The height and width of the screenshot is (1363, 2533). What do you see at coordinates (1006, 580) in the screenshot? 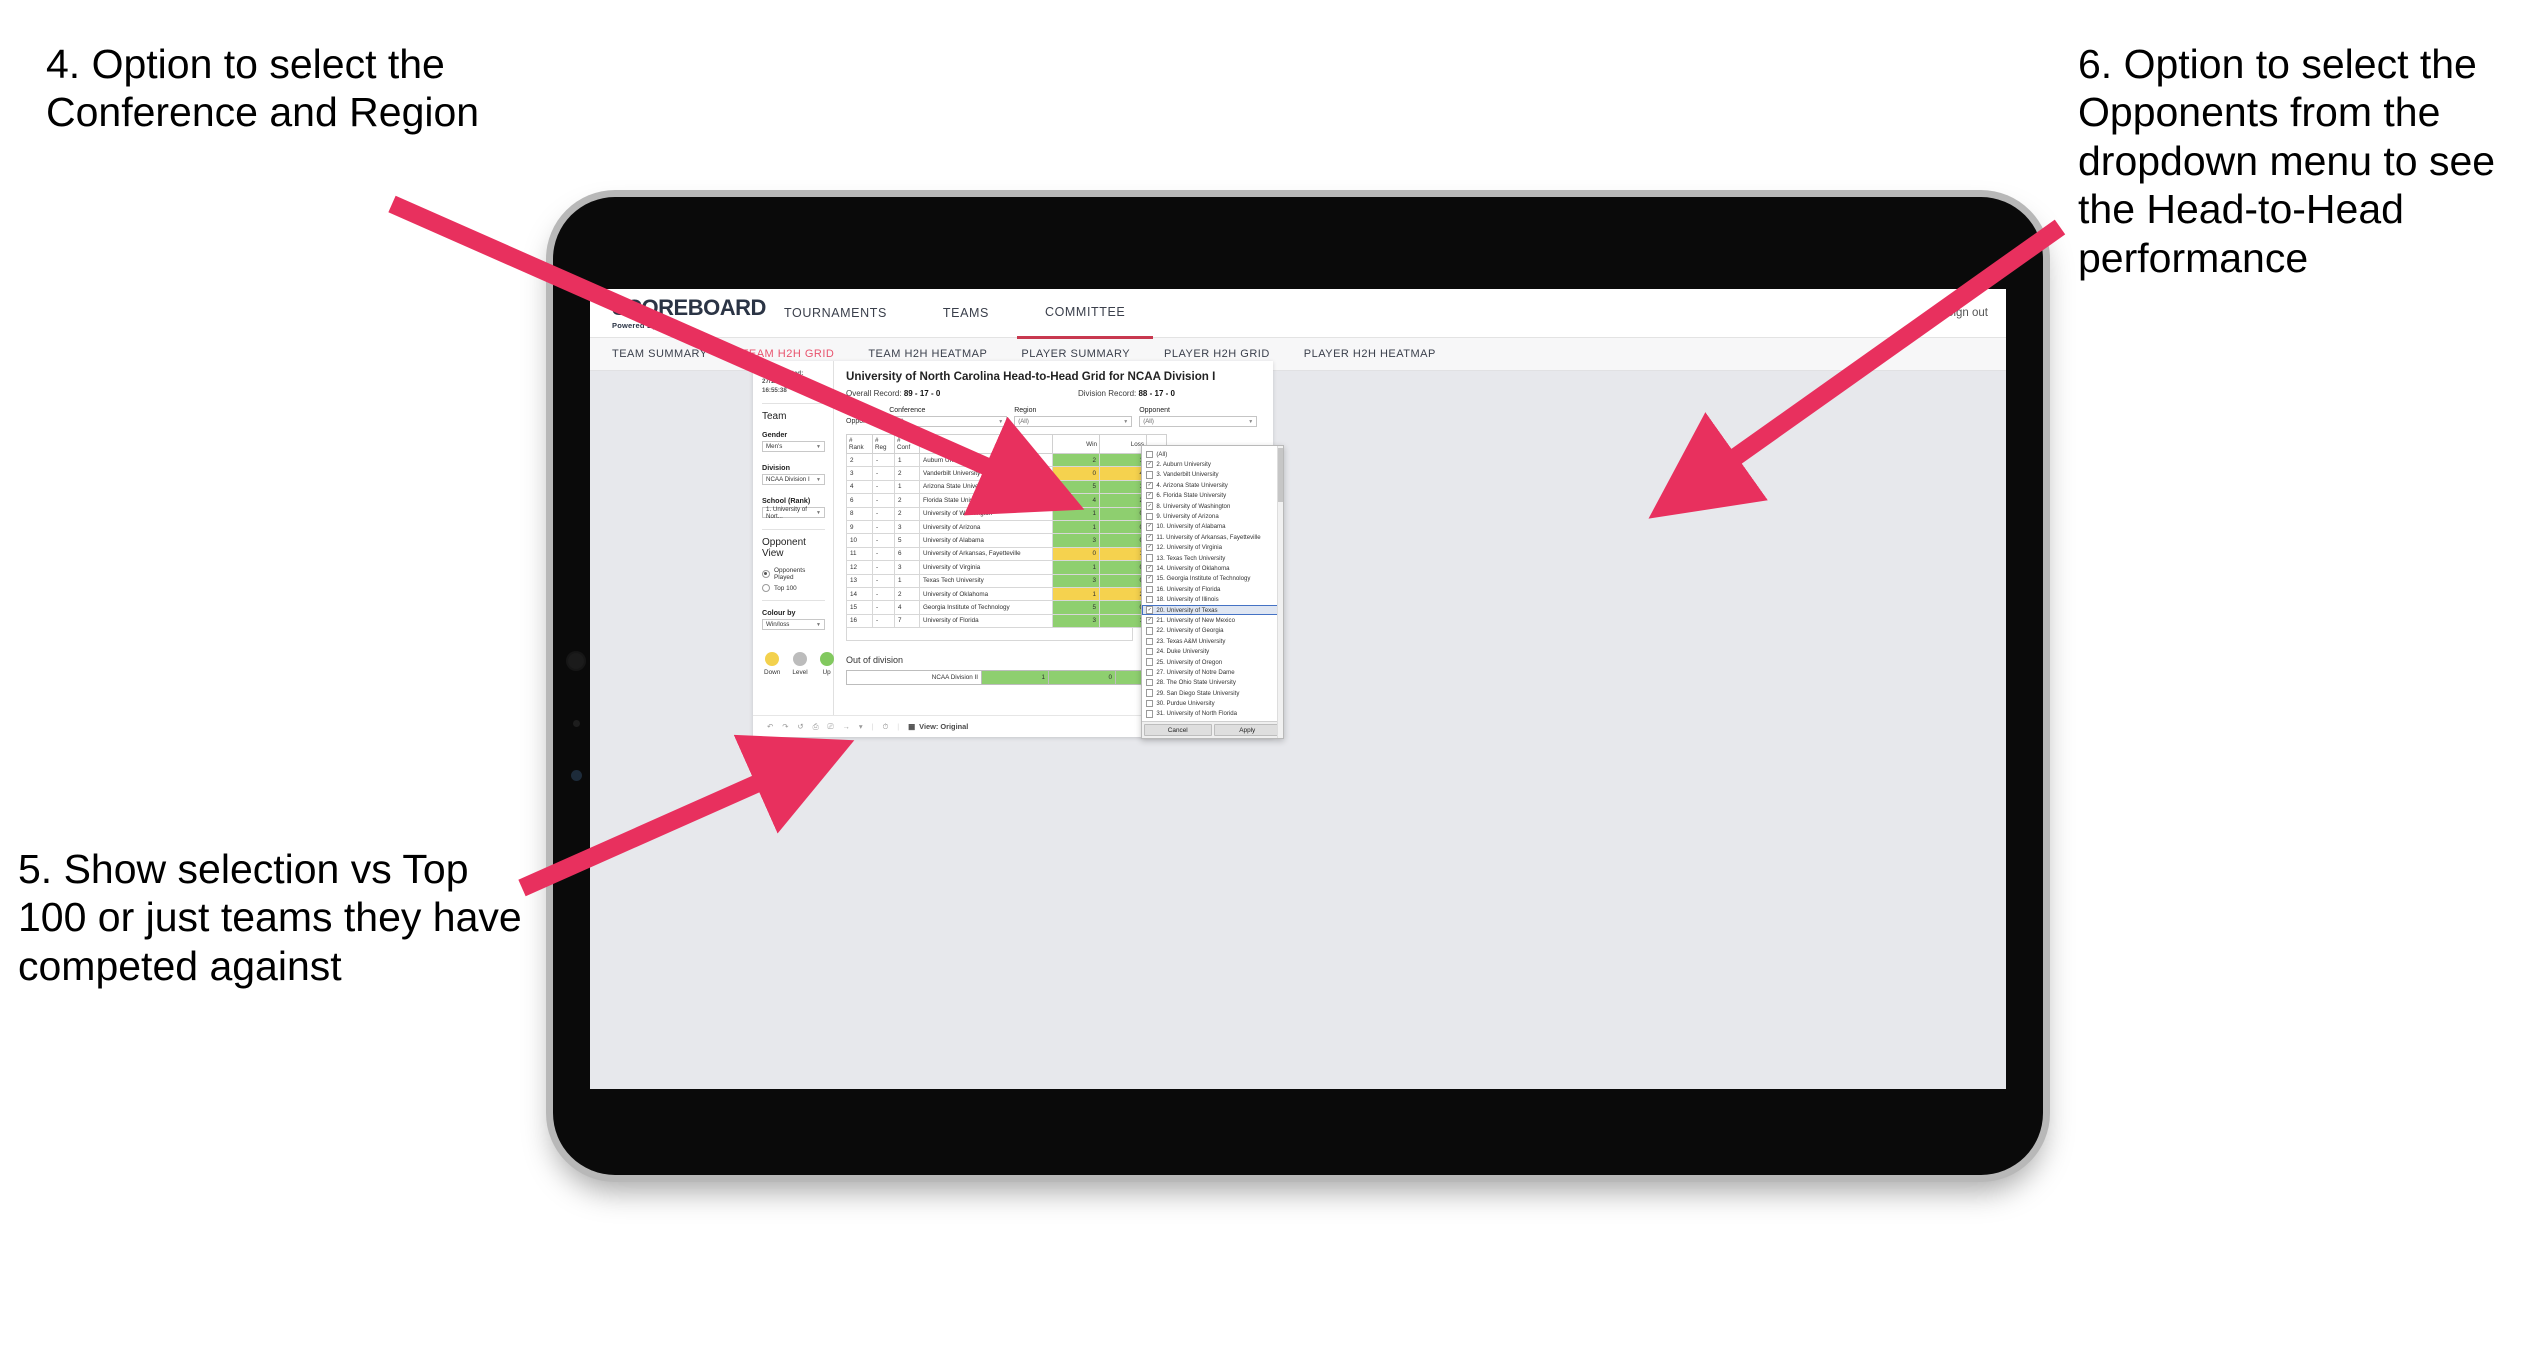
I see `table-row: 13-1Texas Tech University30` at bounding box center [1006, 580].